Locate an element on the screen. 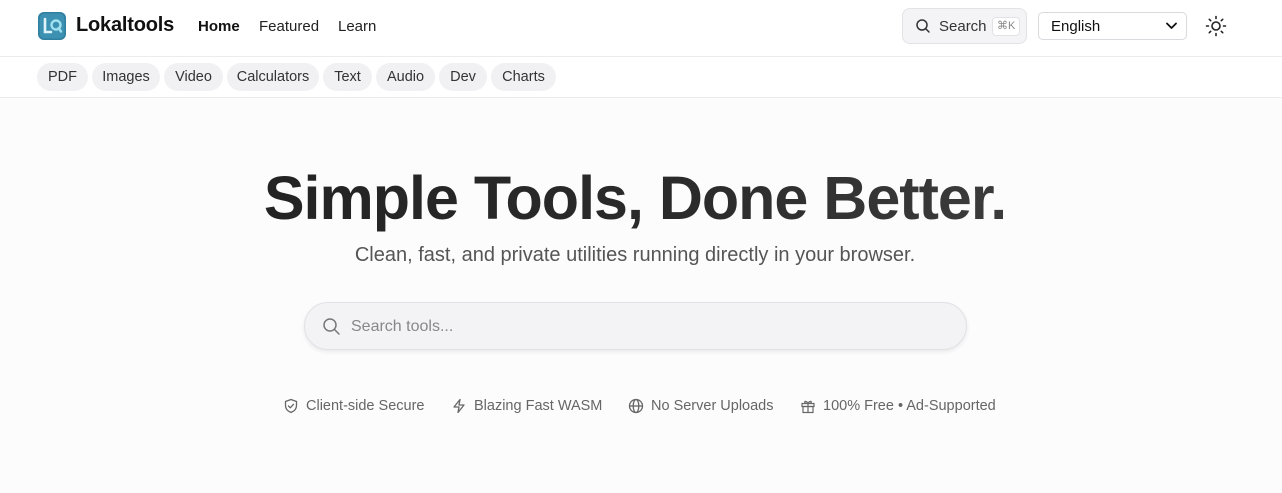 The width and height of the screenshot is (1282, 493). nav-learn: Learn is located at coordinates (357, 26).